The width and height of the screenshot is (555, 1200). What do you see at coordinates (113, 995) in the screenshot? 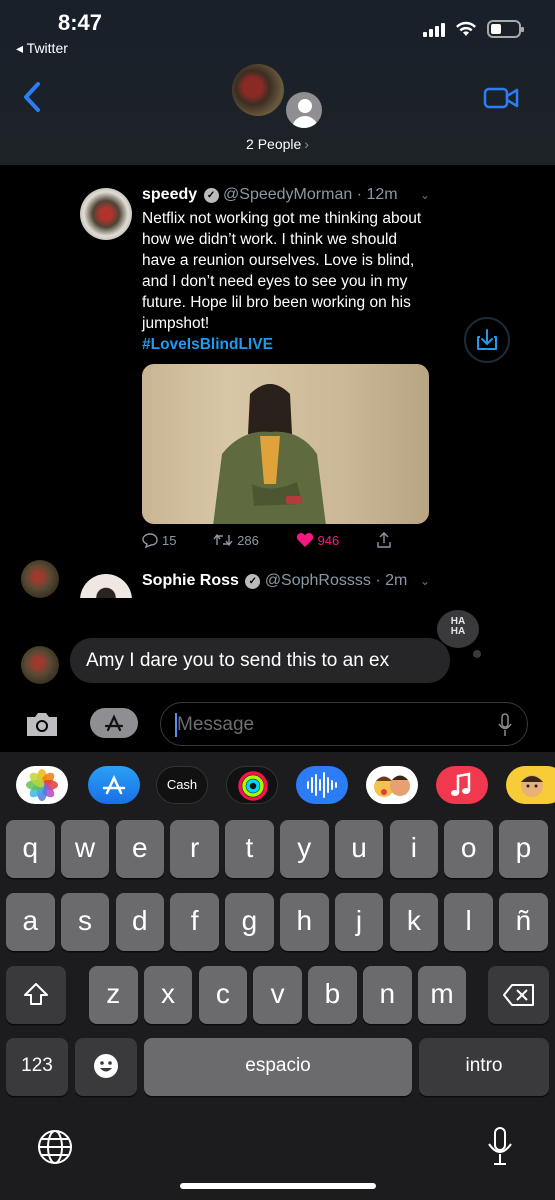
I see `key-z: z` at bounding box center [113, 995].